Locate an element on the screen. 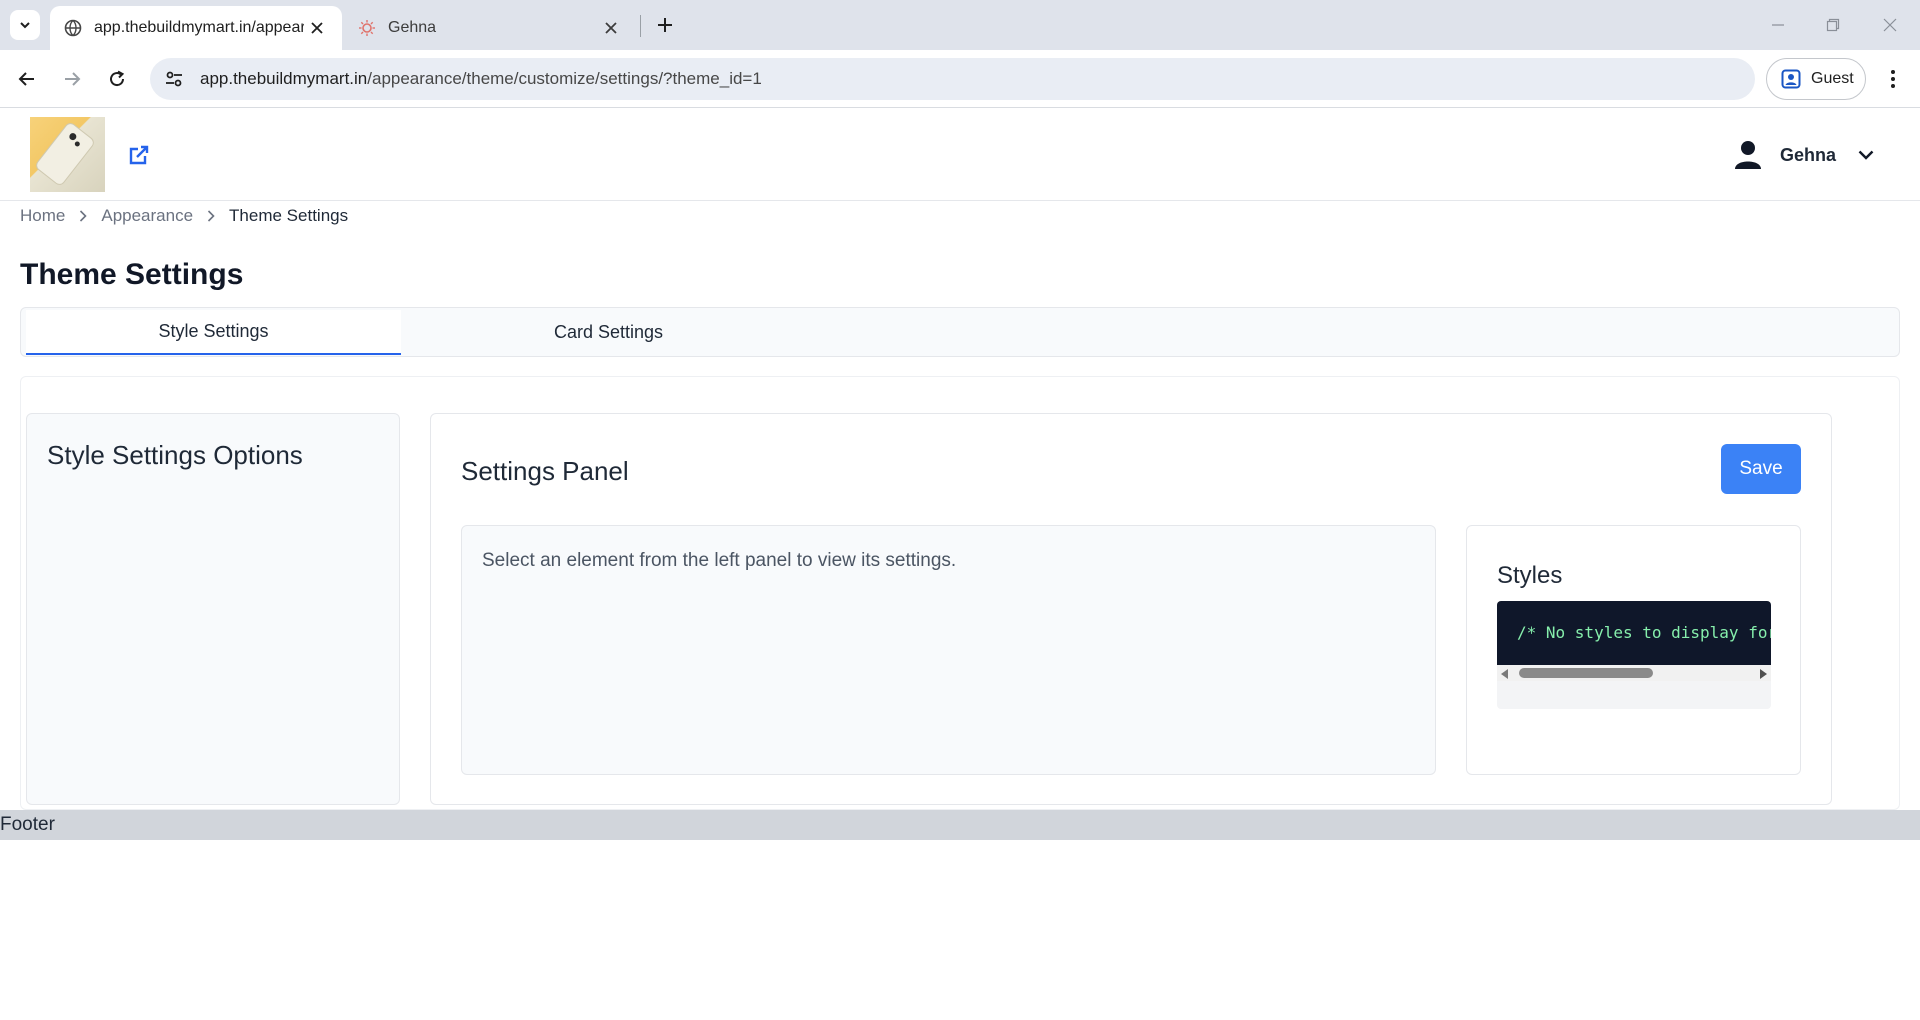 The height and width of the screenshot is (1020, 1920). page-footer: Footer is located at coordinates (960, 825).